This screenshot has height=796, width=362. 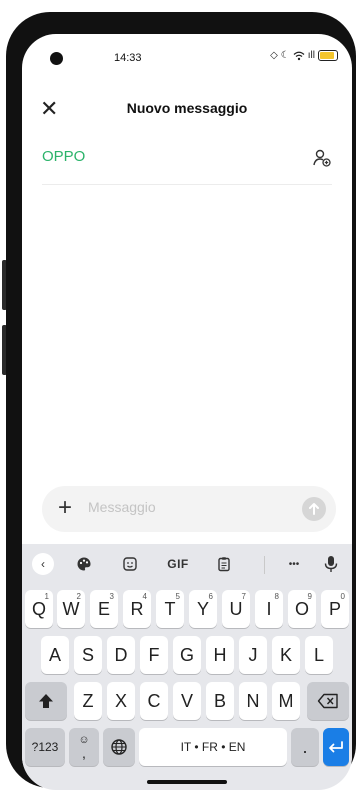 What do you see at coordinates (224, 564) in the screenshot?
I see `clipboard-icon` at bounding box center [224, 564].